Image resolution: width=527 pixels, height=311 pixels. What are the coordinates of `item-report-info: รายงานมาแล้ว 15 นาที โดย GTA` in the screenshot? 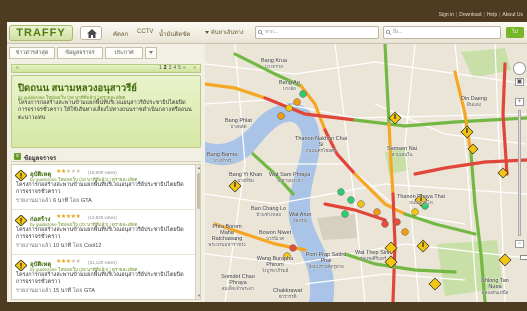 It's located at (55, 291).